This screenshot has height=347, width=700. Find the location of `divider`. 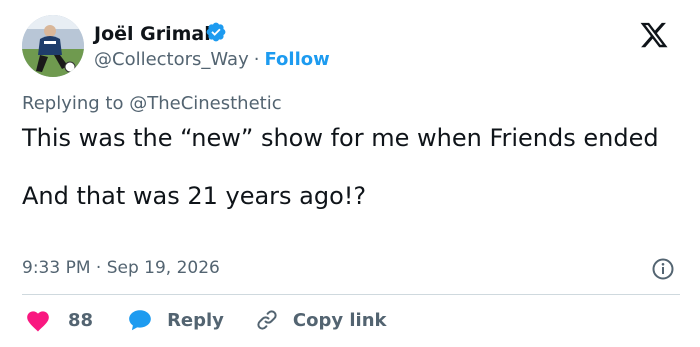

divider is located at coordinates (351, 294).